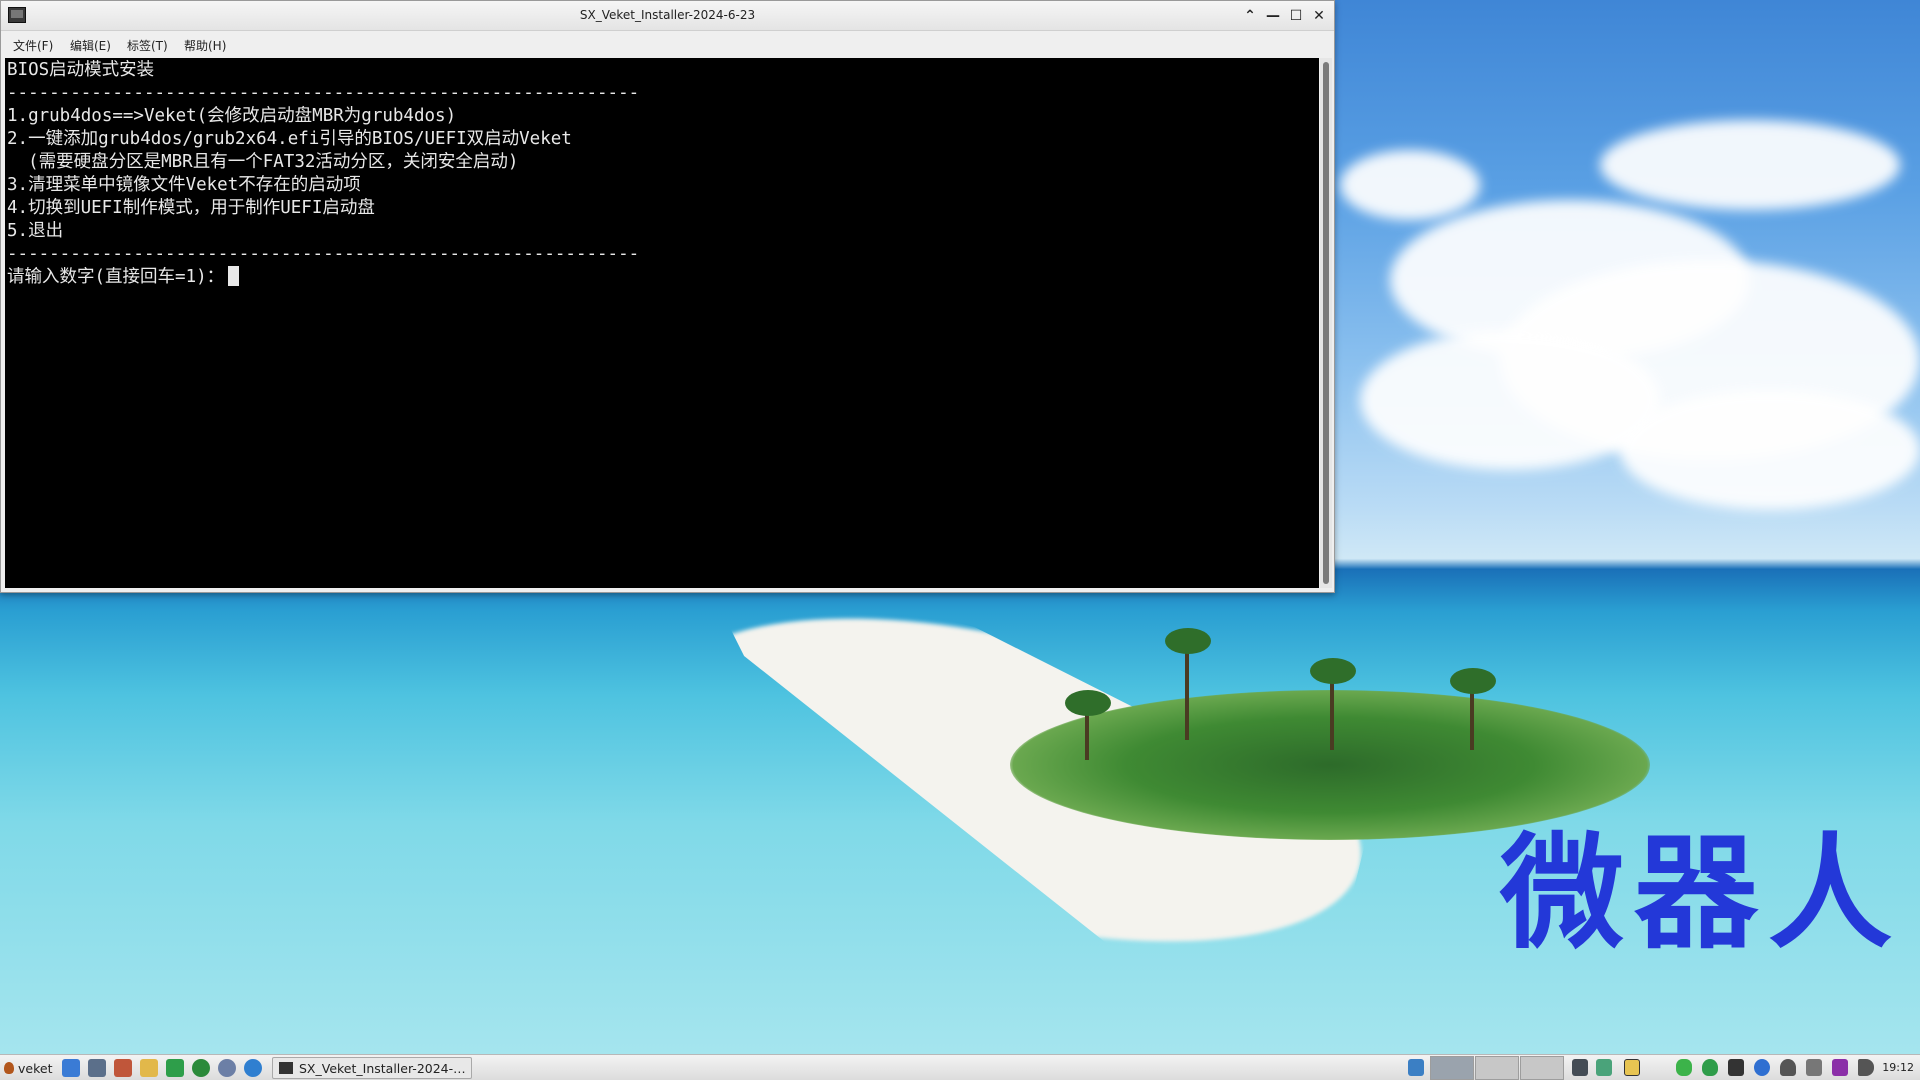  I want to click on window-title: SX_Veket_Installer-2024-6-23, so click(667, 15).